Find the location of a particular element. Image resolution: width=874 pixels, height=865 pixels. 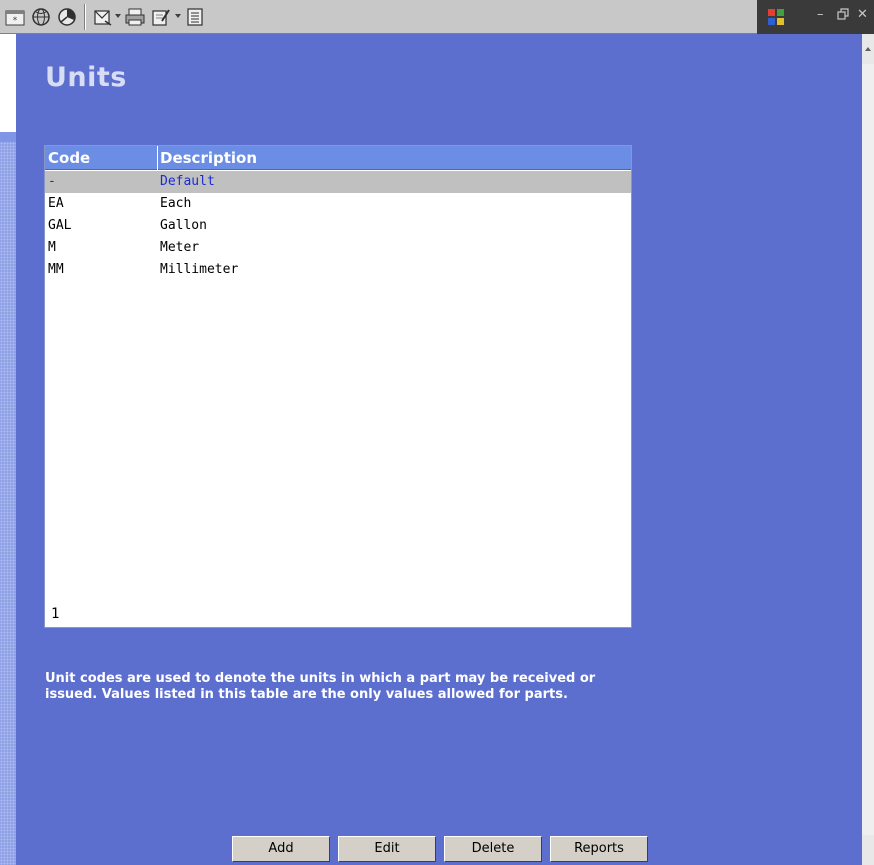

table-row: MM Millimeter is located at coordinates (338, 270).